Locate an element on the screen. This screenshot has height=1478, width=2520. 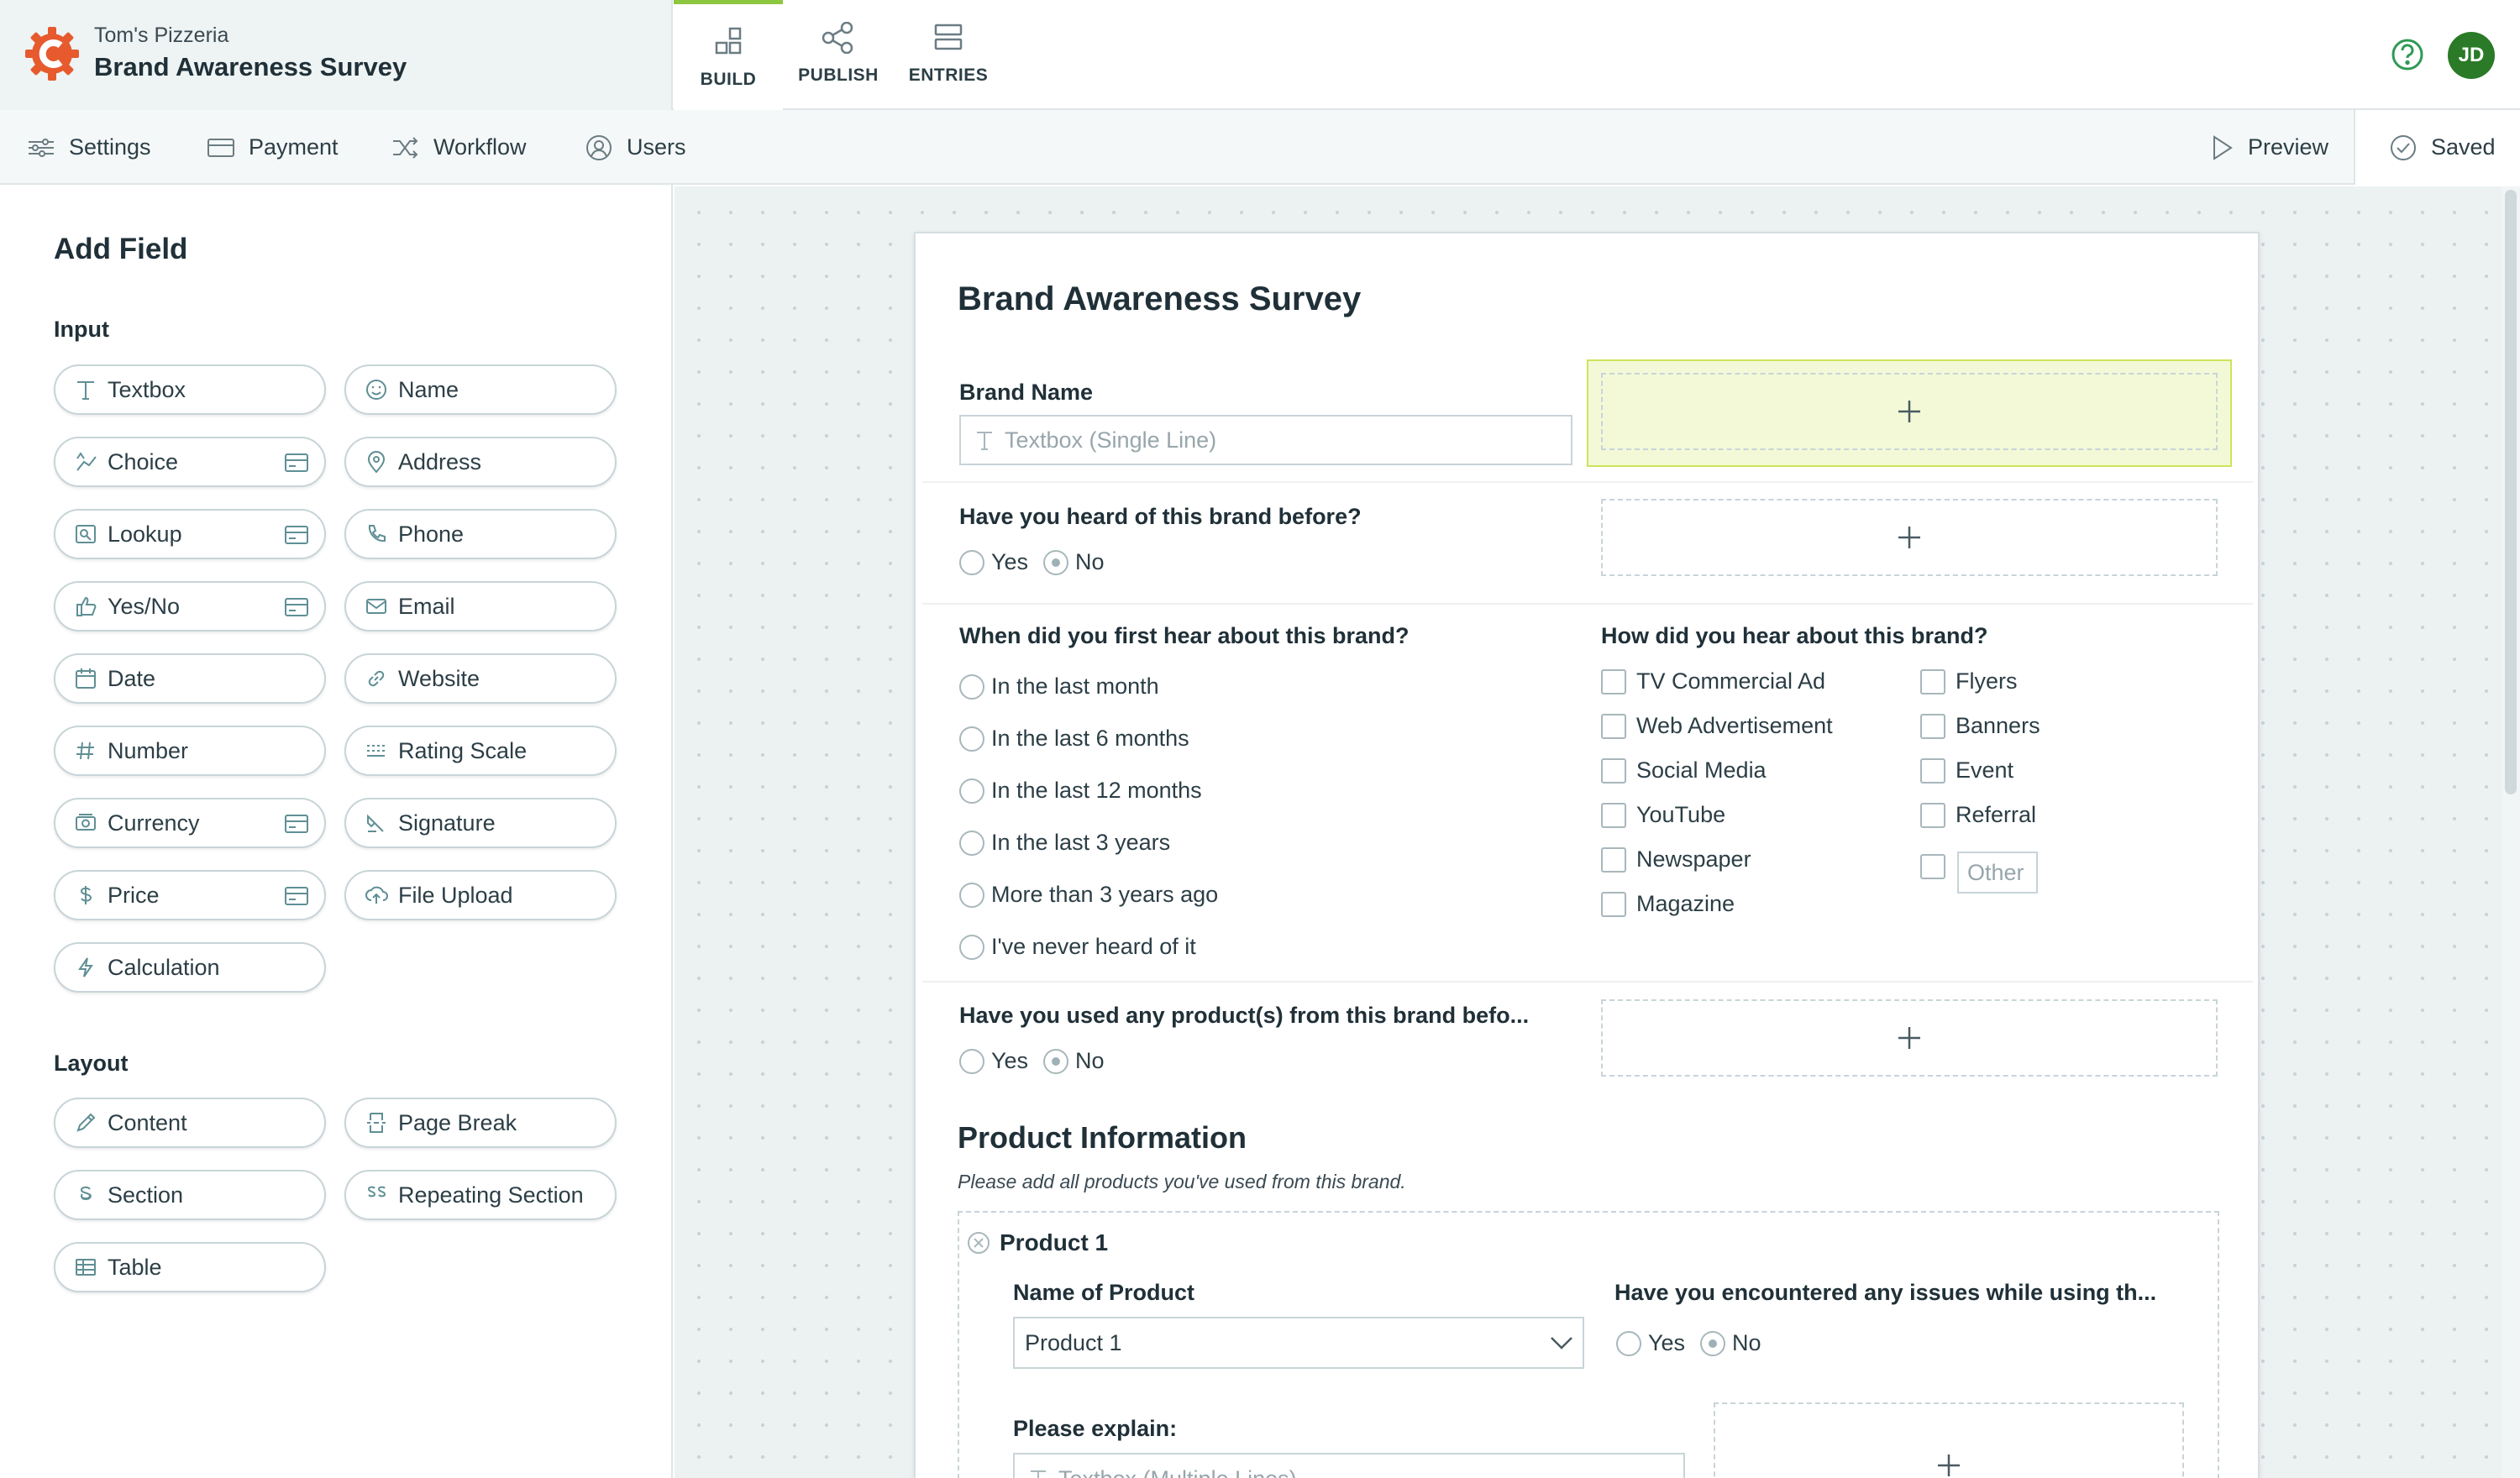
add-field-price: Price is located at coordinates (190, 895).